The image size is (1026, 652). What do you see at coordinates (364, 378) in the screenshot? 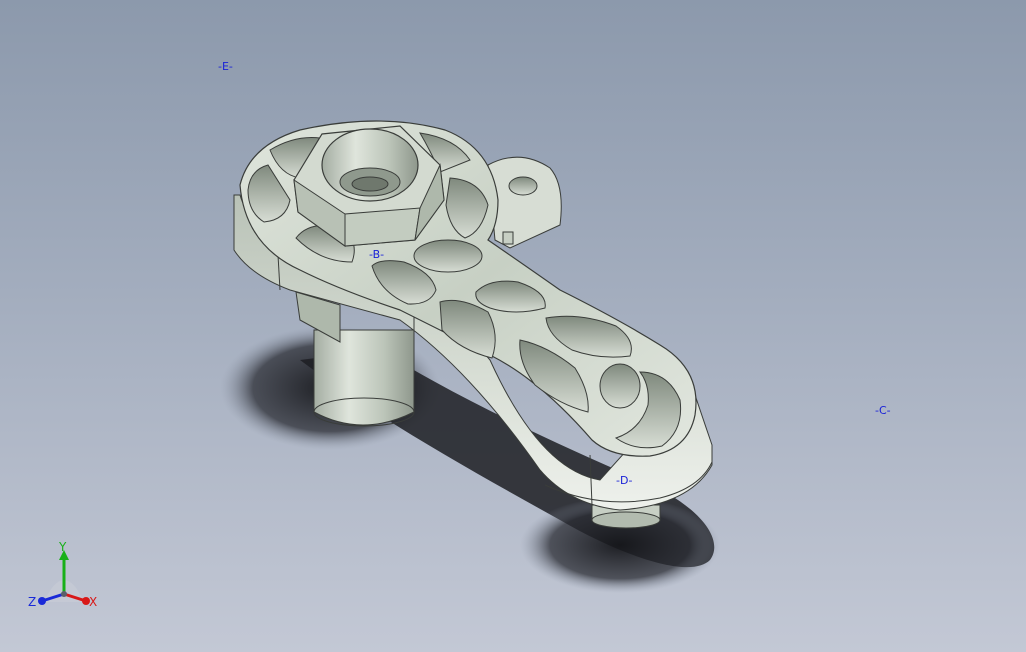
I see `bottom-post` at bounding box center [364, 378].